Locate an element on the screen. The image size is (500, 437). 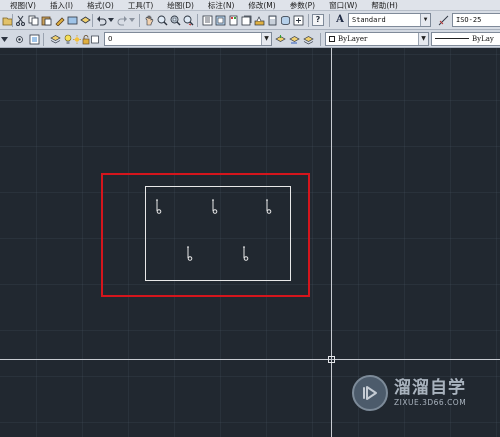
dim-style-value: ISO-25 is located at coordinates (469, 20).